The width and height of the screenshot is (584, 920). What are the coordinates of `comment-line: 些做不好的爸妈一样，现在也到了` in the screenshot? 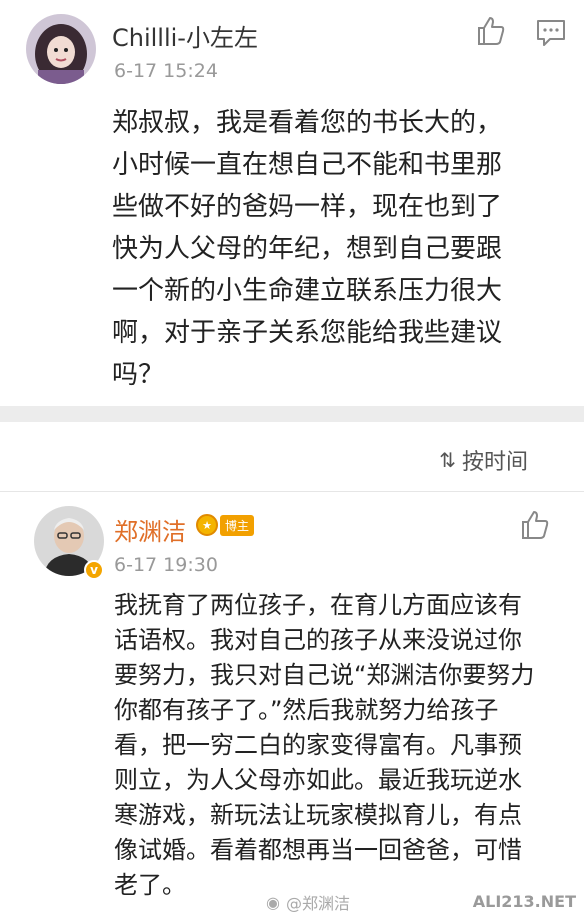 It's located at (307, 207).